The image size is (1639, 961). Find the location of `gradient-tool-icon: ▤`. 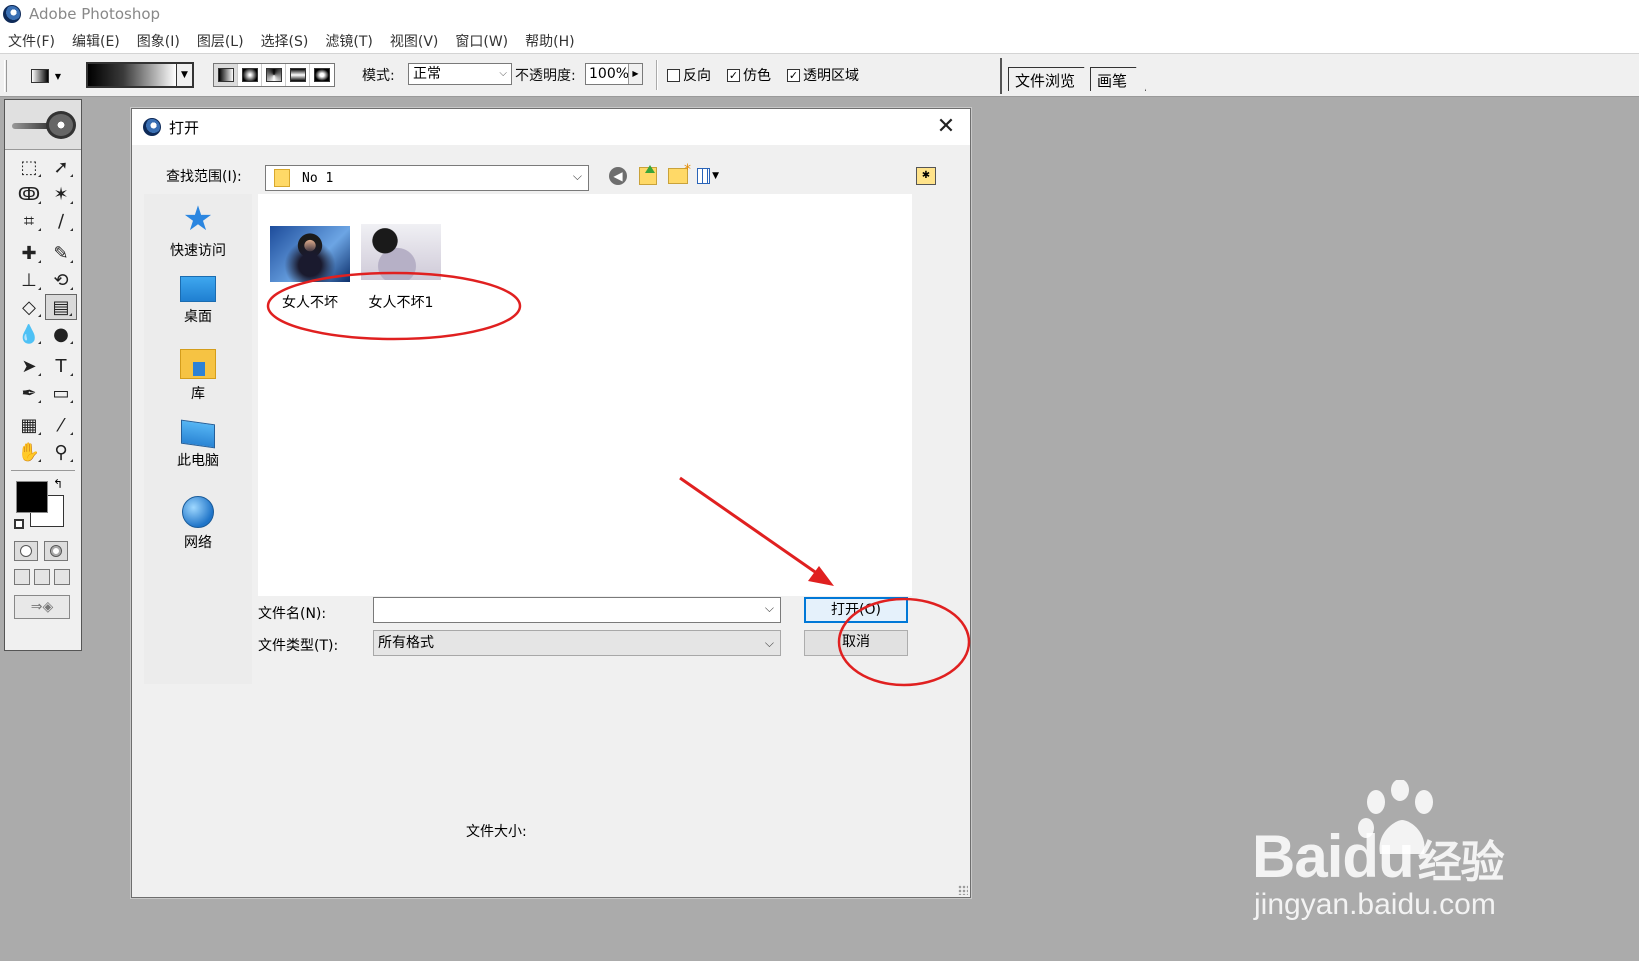

gradient-tool-icon: ▤ is located at coordinates (61, 307).